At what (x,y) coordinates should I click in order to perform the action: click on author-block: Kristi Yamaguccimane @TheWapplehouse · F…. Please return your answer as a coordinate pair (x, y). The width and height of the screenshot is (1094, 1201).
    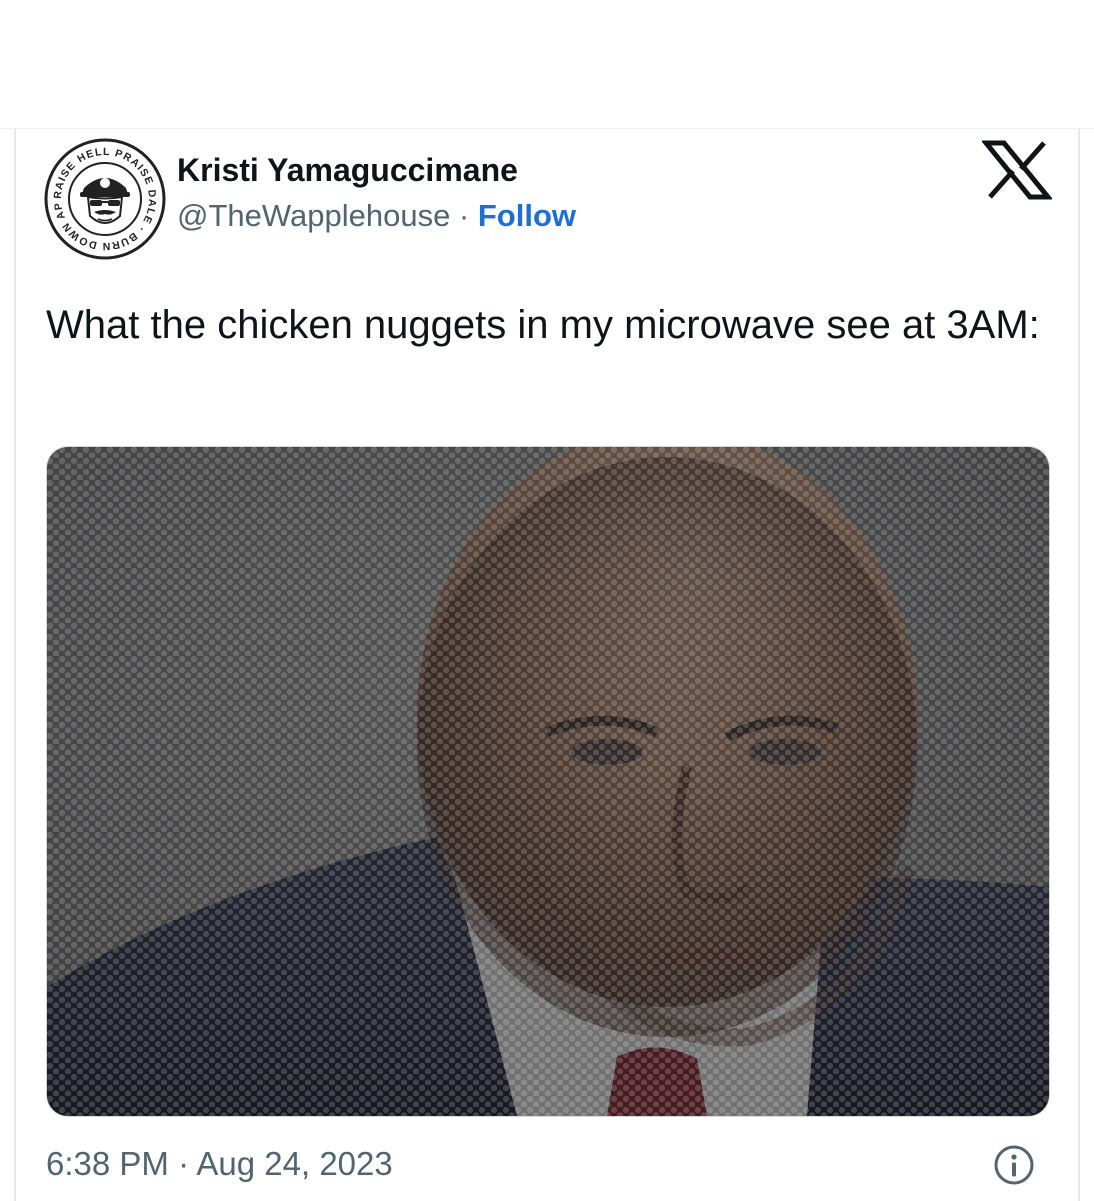
    Looking at the image, I should click on (376, 194).